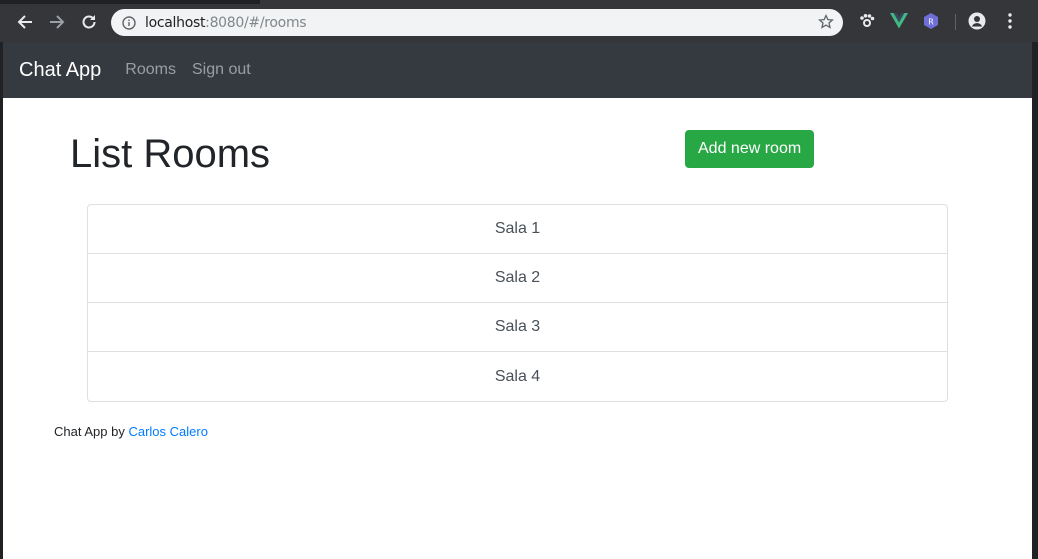 Image resolution: width=1038 pixels, height=559 pixels. I want to click on bookmark-star-icon, so click(826, 21).